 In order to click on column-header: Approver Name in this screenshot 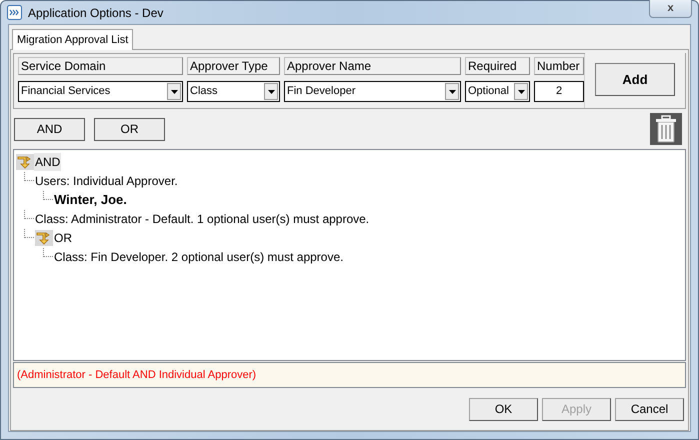, I will do `click(372, 66)`.